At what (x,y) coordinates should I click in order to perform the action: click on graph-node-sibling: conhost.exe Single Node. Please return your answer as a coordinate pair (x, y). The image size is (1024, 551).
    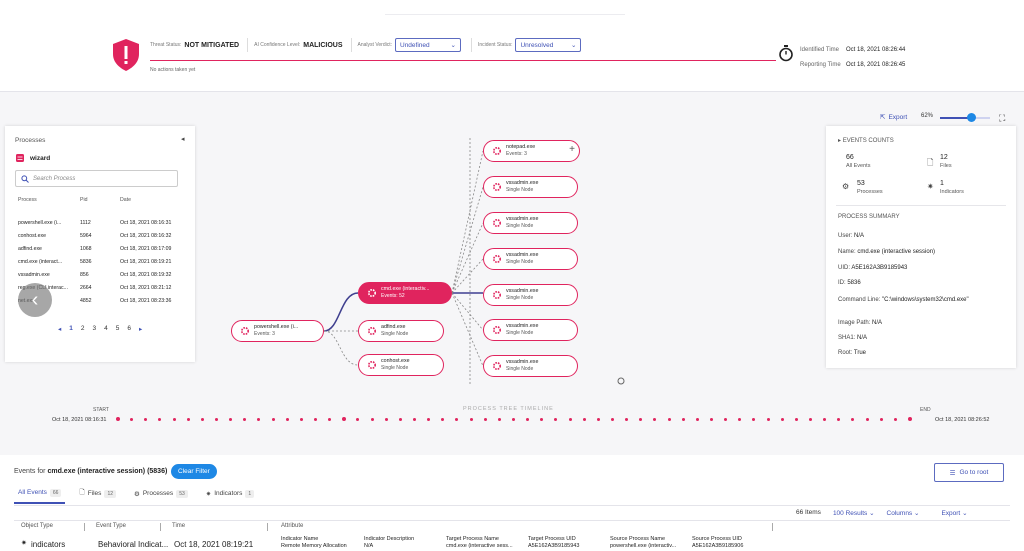
    Looking at the image, I should click on (401, 365).